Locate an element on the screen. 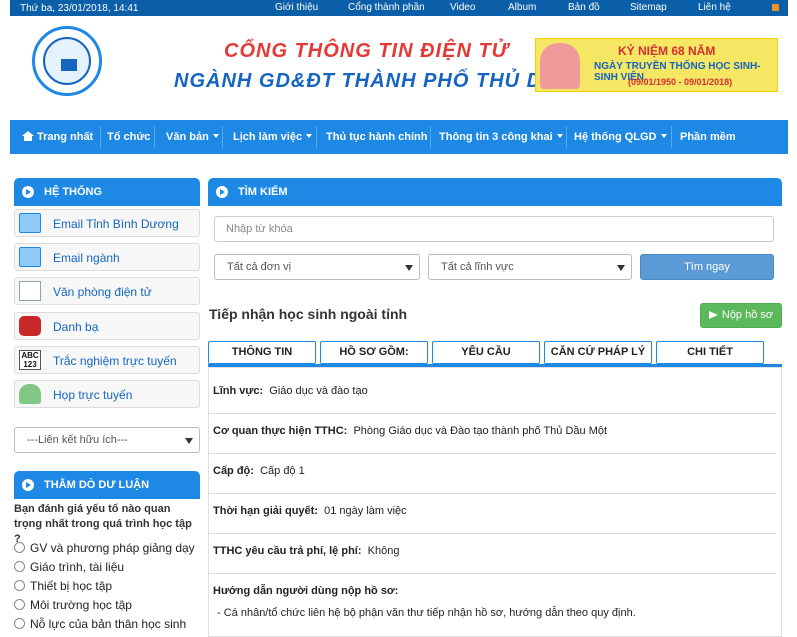  site-logo is located at coordinates (67, 61).